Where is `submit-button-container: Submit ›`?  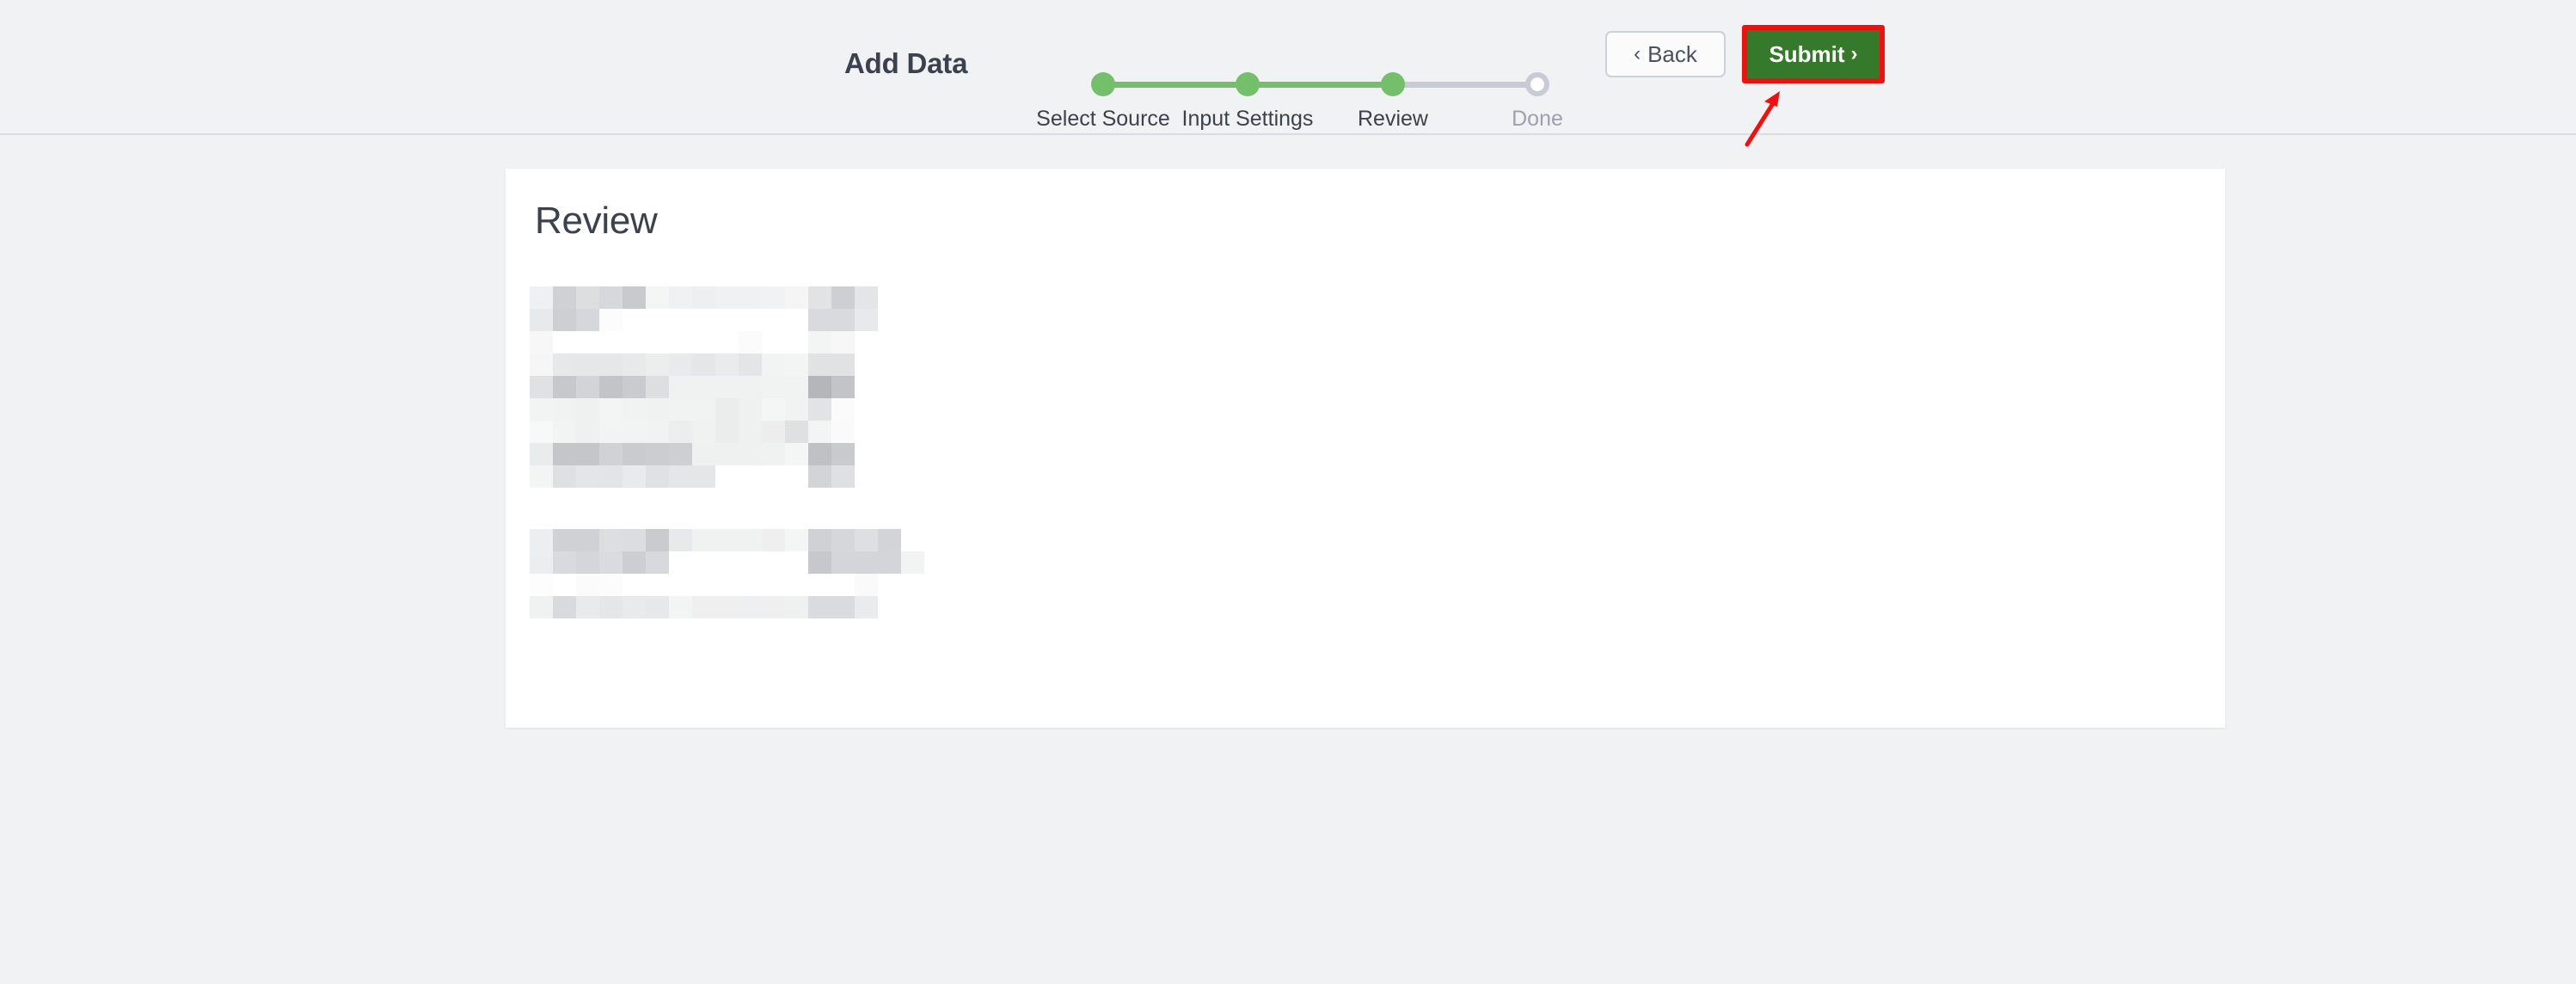 submit-button-container: Submit › is located at coordinates (1813, 54).